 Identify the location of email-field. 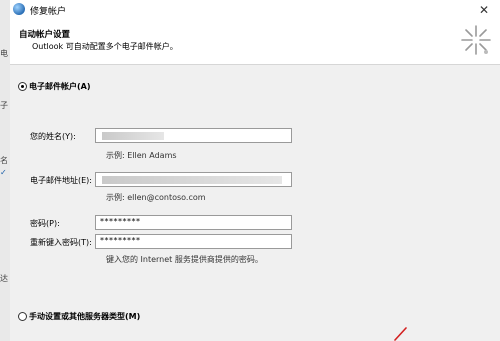
(193, 179).